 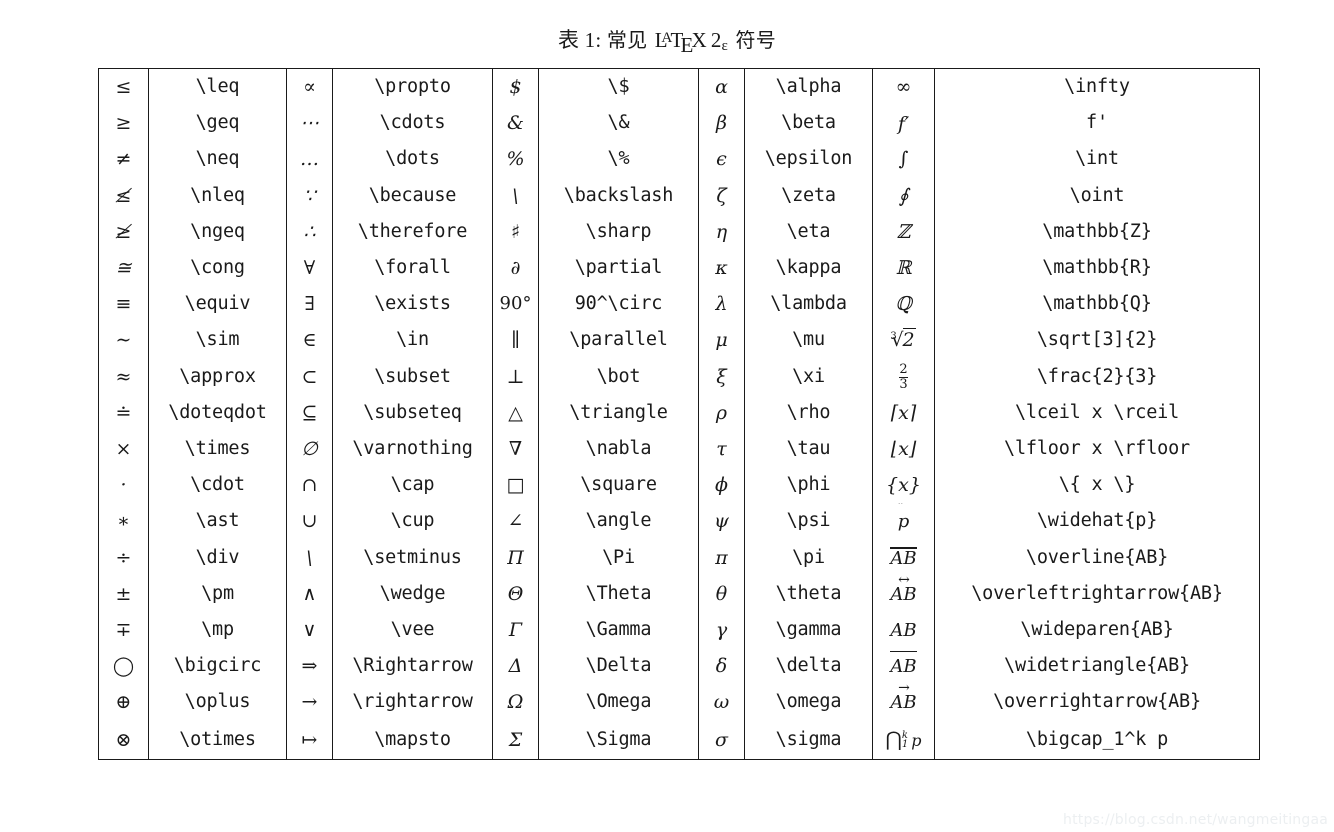 I want to click on symbol-cell: ρ, so click(x=721, y=413).